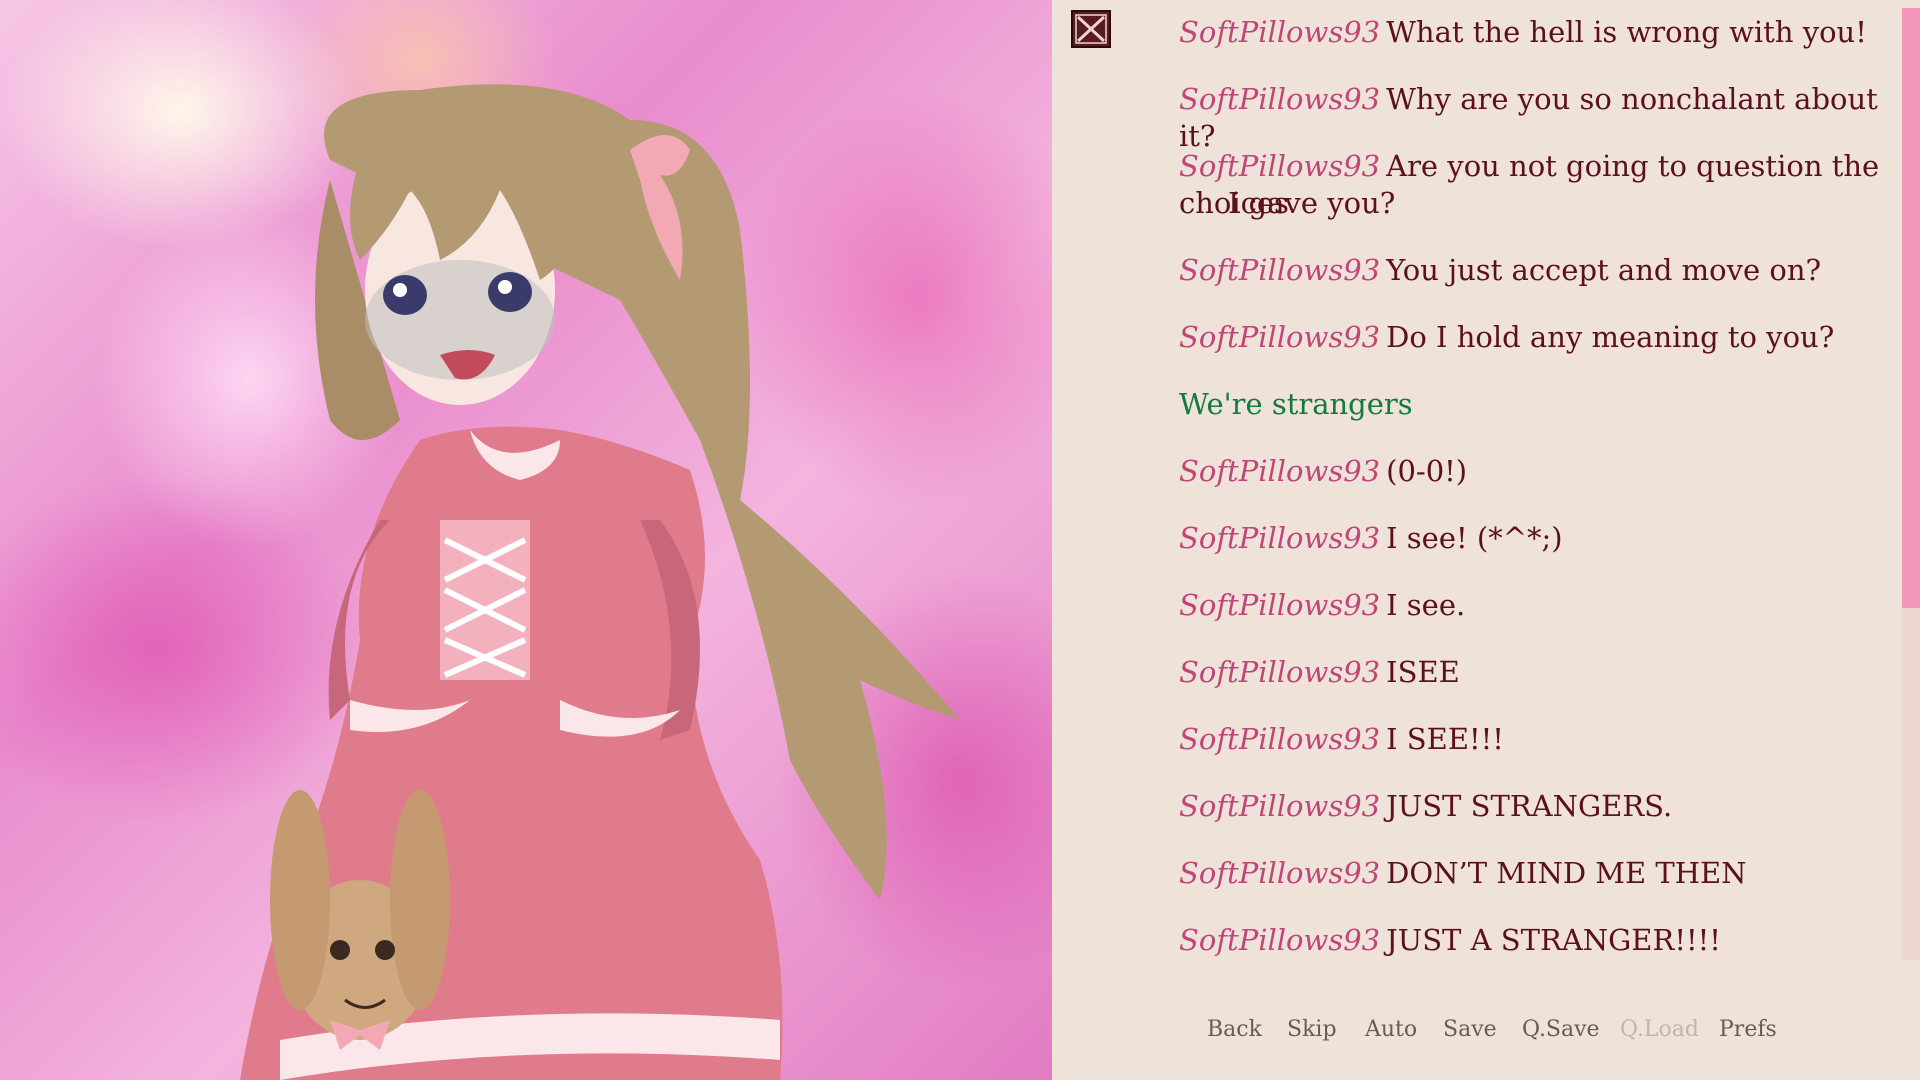 This screenshot has width=1920, height=1080. I want to click on dialogue-text: ISEE, so click(1423, 672).